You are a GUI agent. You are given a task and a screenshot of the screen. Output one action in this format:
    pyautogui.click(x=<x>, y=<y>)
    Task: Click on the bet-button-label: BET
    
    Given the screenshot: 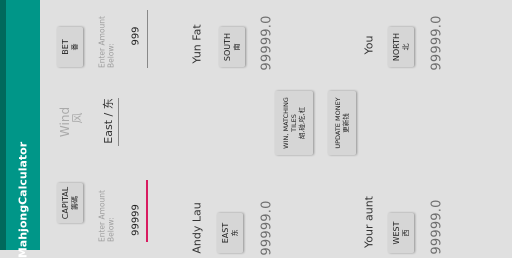 What is the action you would take?
    pyautogui.click(x=65, y=47)
    